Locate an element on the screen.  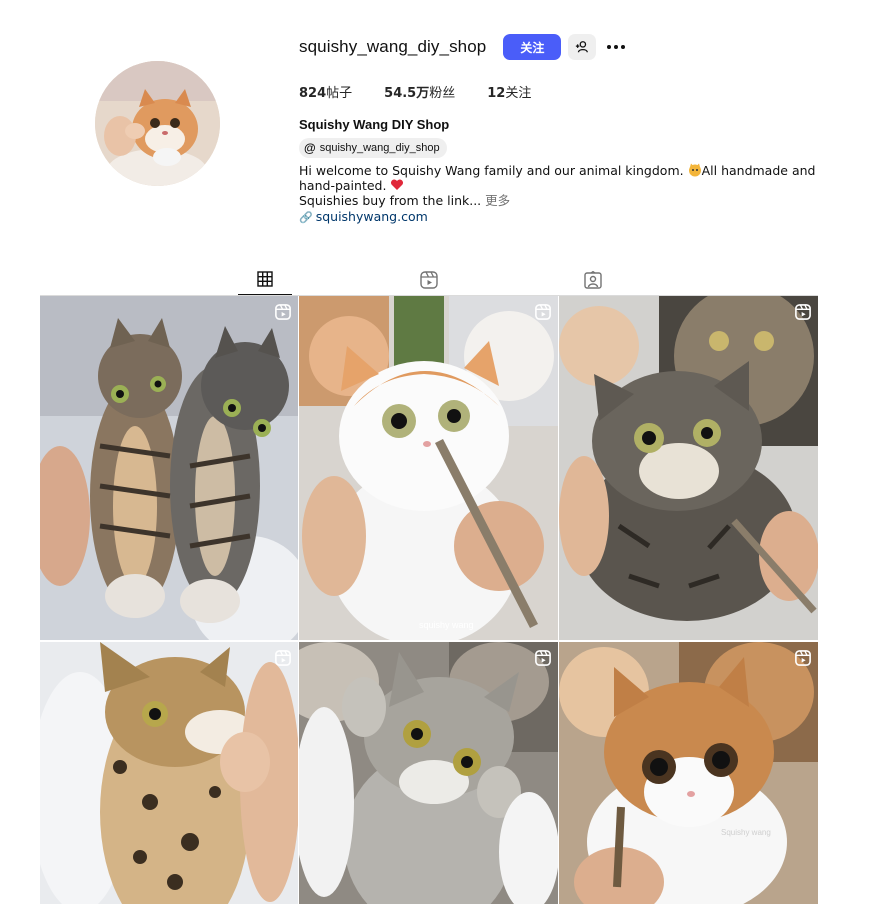
cat-face-emoji-icon is located at coordinates (694, 170).